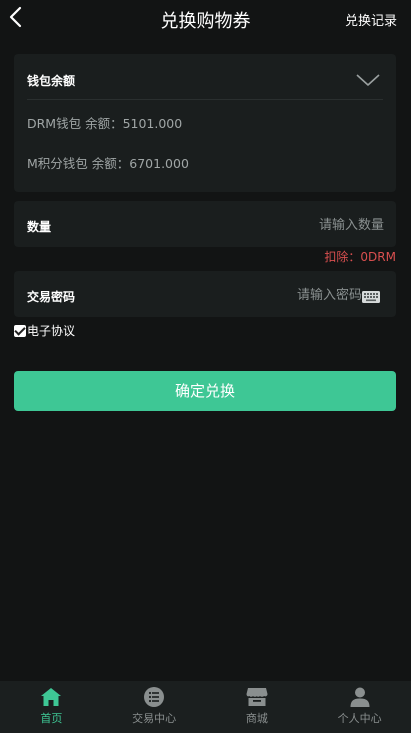  What do you see at coordinates (51, 697) in the screenshot?
I see `home-icon` at bounding box center [51, 697].